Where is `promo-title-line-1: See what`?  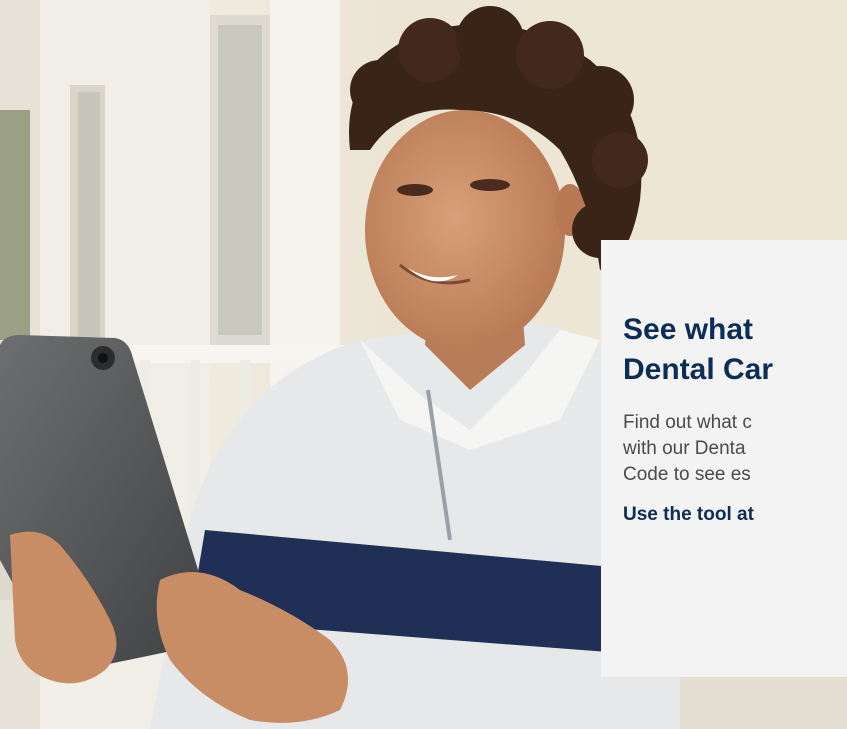
promo-title-line-1: See what is located at coordinates (688, 329).